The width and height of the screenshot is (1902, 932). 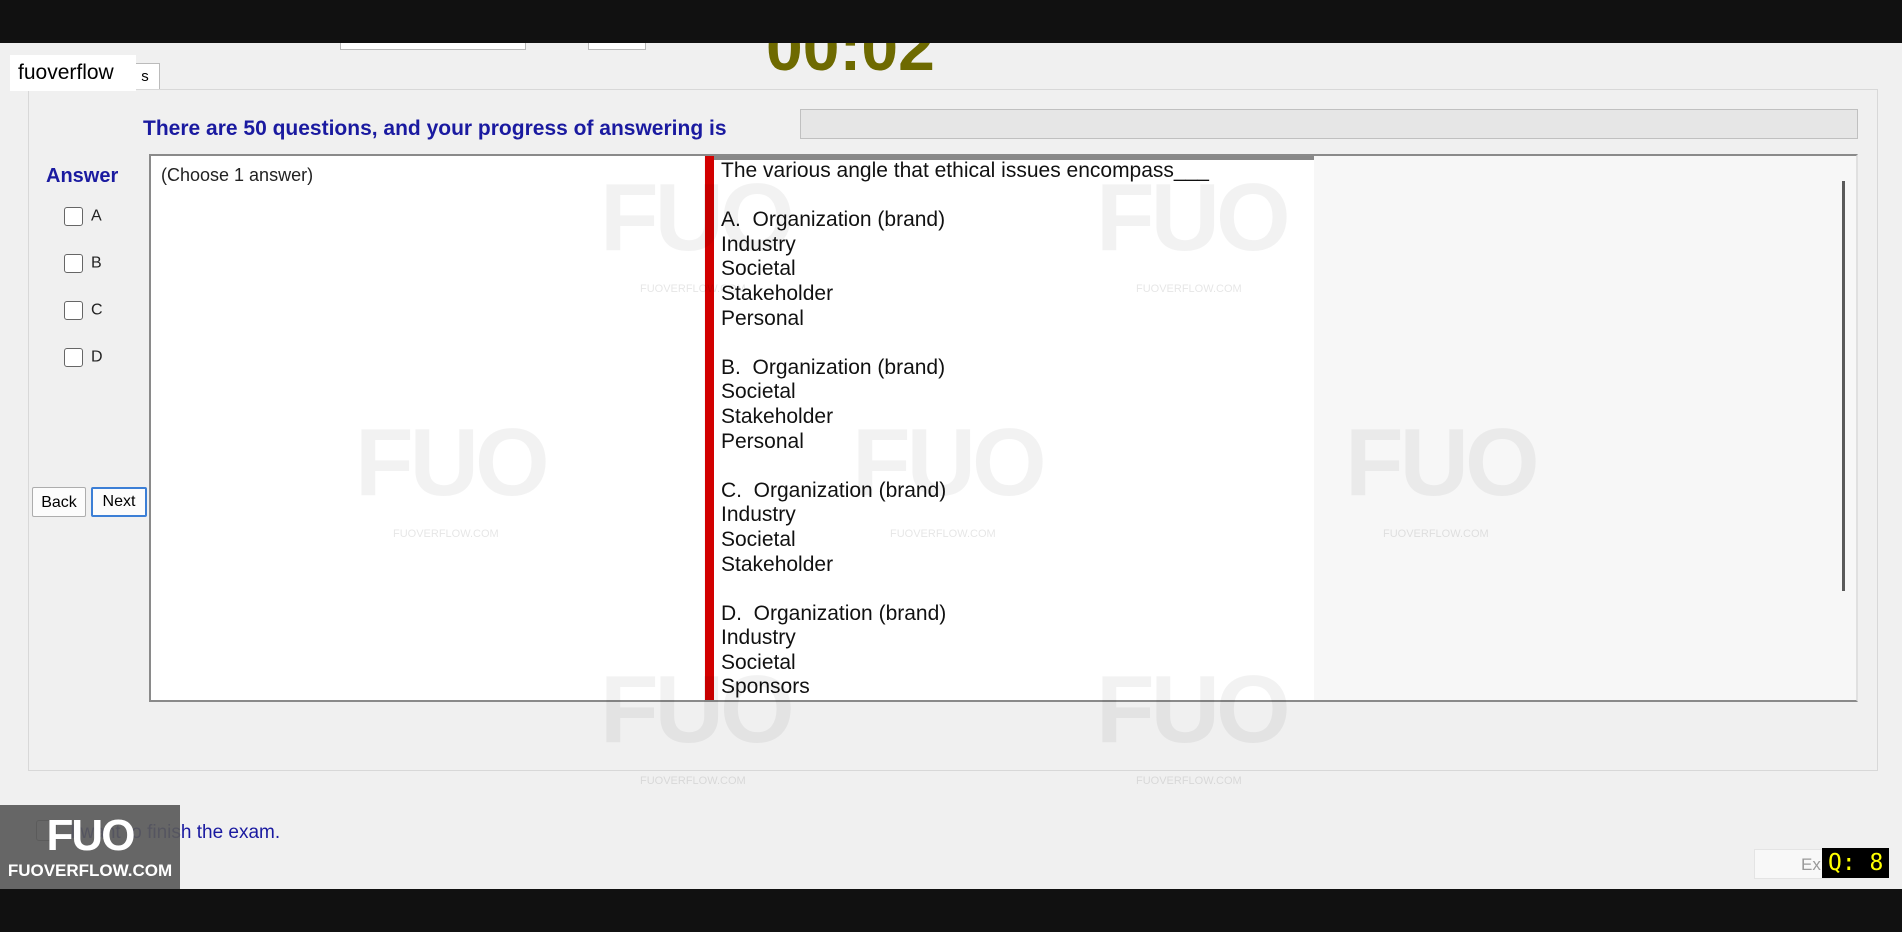 I want to click on answer-option-d: D, so click(x=83, y=357).